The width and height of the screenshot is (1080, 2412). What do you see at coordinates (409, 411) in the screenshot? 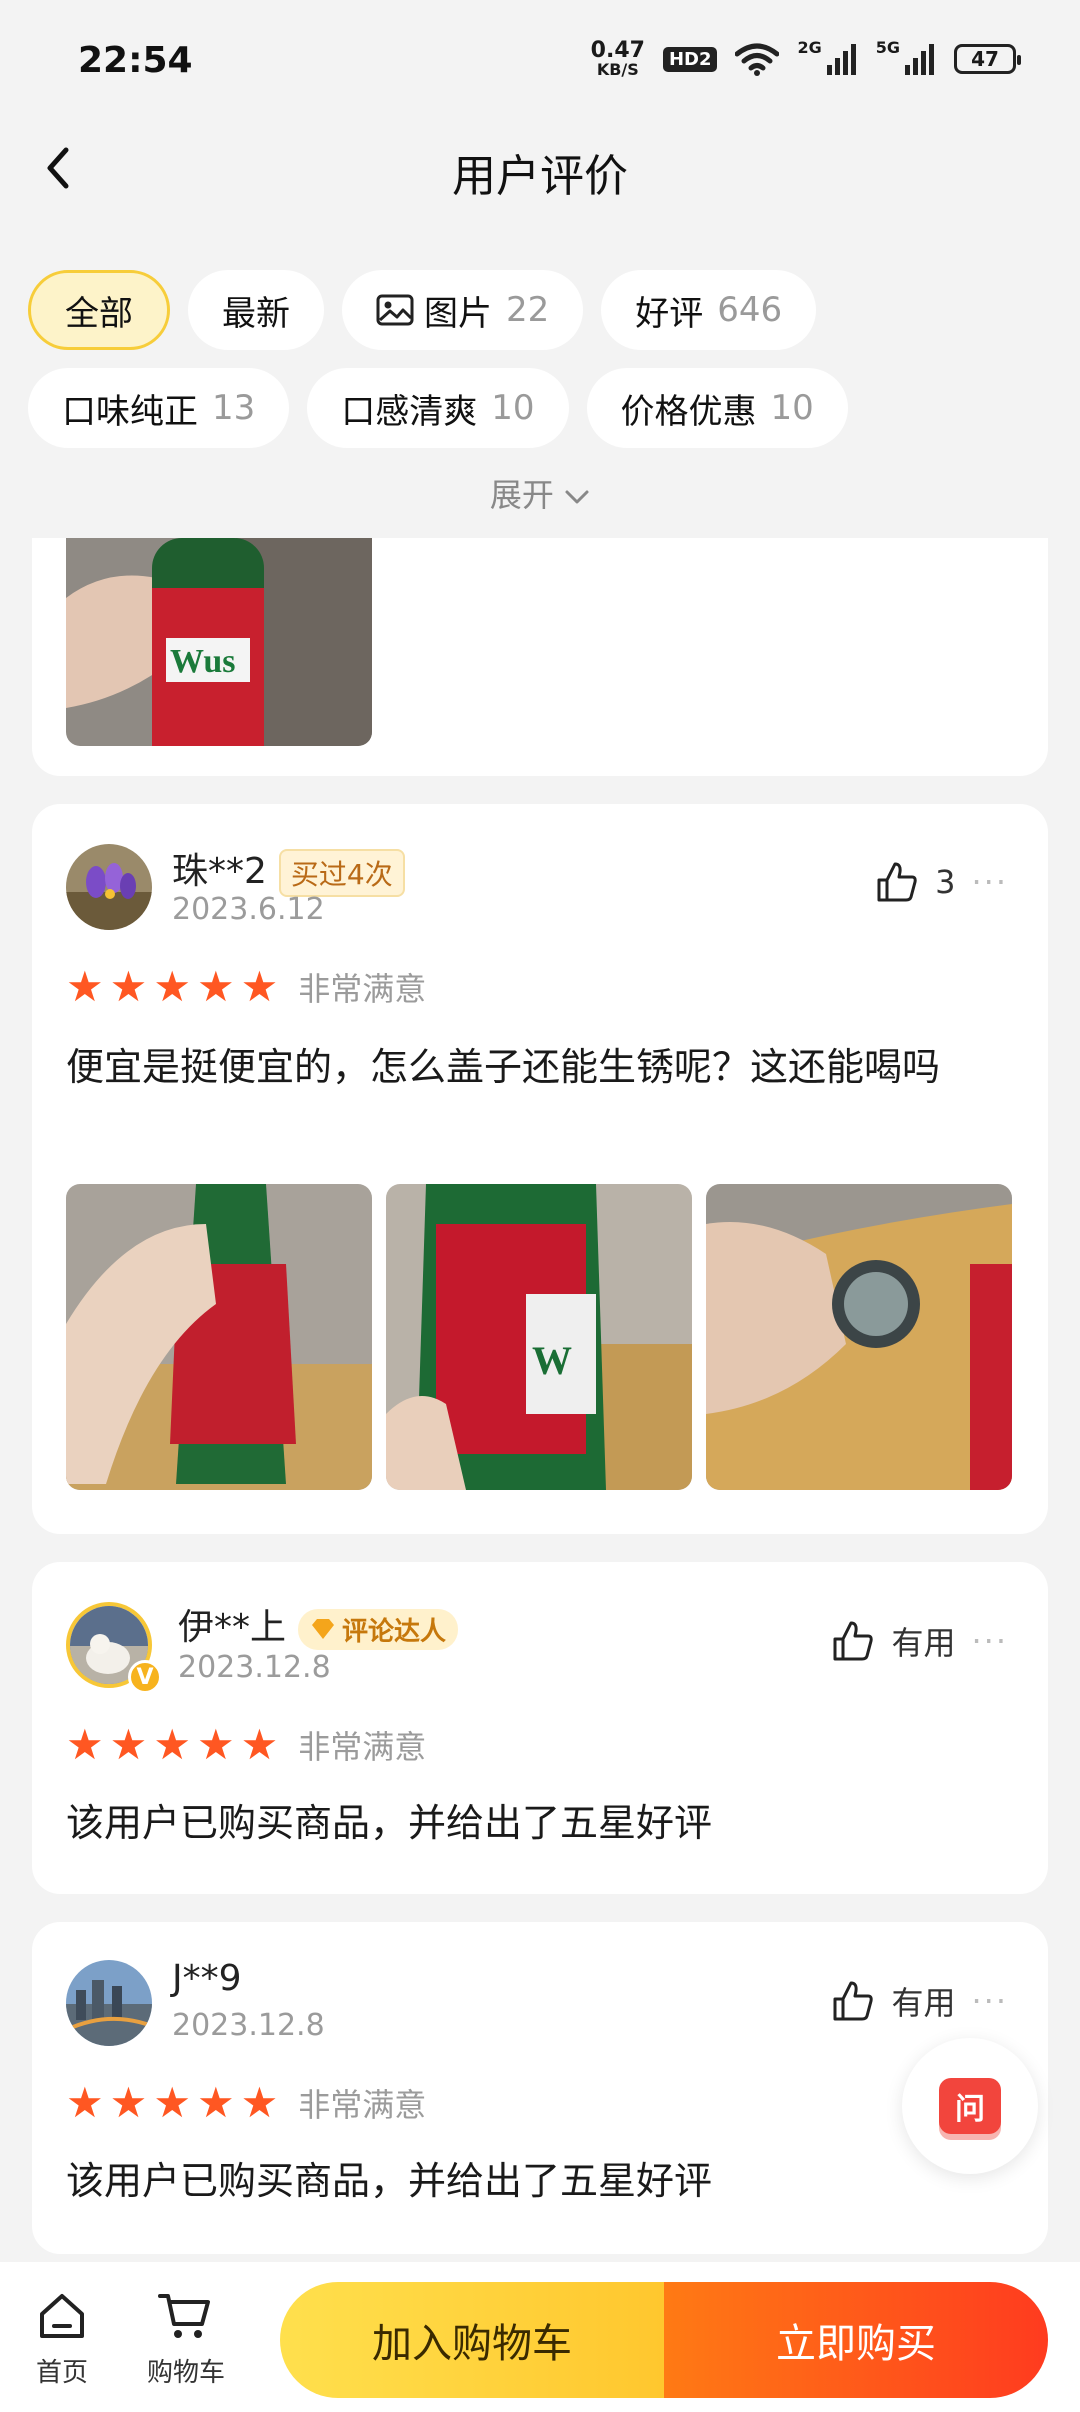
I see `filter-chip-label: 口感清爽` at bounding box center [409, 411].